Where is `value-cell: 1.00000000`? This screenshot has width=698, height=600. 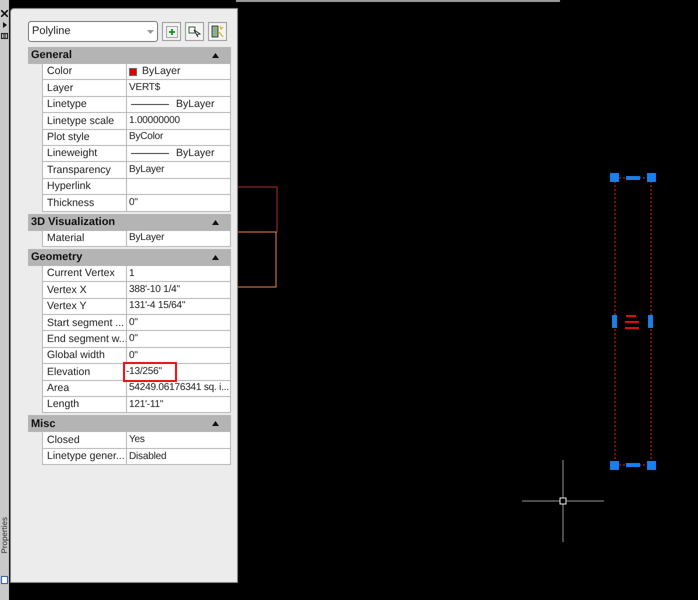 value-cell: 1.00000000 is located at coordinates (178, 121).